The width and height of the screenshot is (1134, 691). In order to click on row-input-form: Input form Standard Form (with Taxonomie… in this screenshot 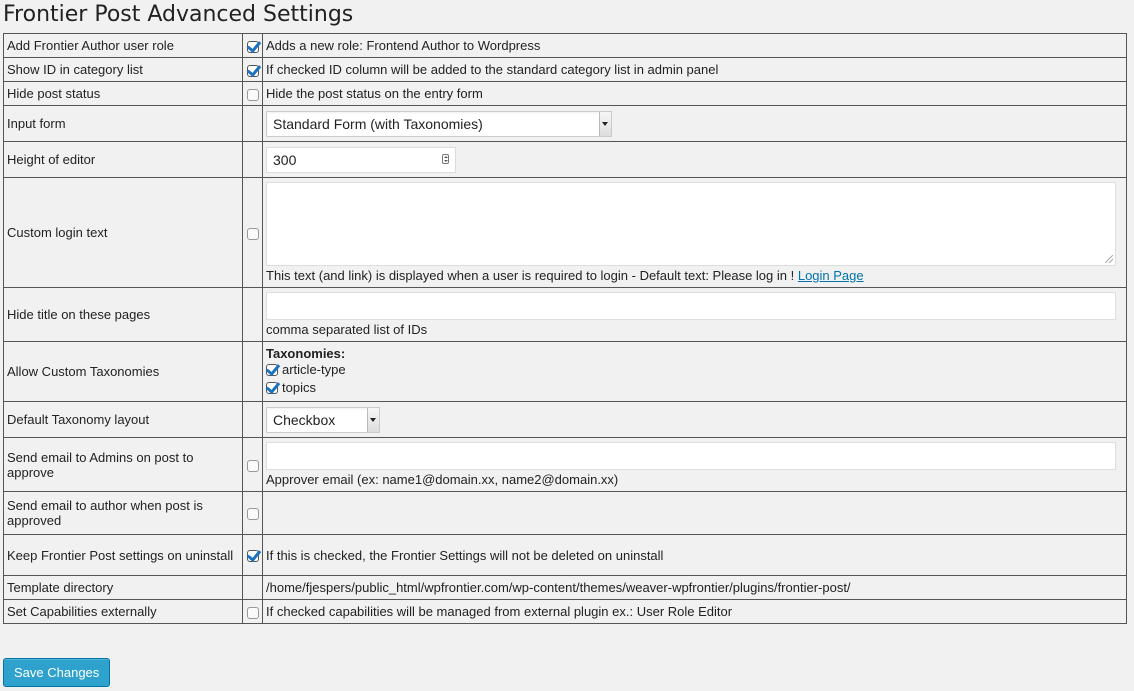, I will do `click(565, 123)`.